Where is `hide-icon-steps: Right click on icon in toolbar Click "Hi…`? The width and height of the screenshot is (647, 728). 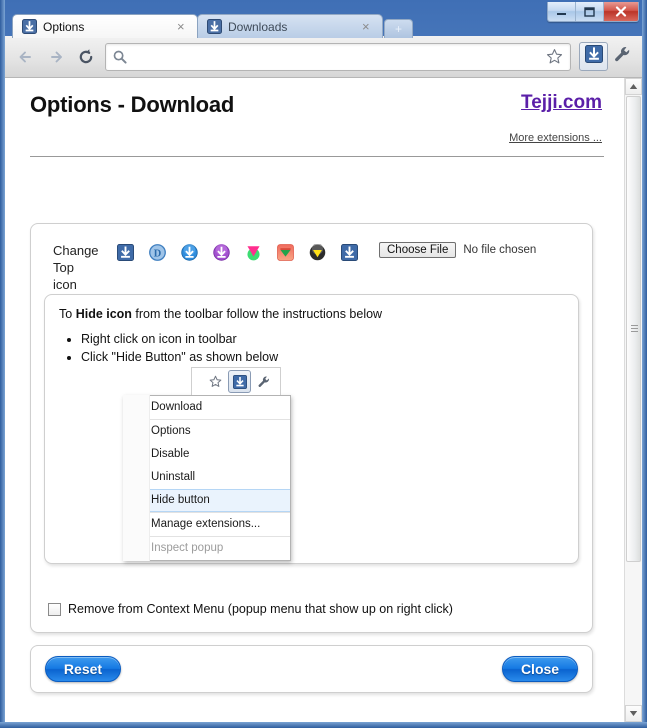 hide-icon-steps: Right click on icon in toolbar Click "Hi… is located at coordinates (322, 348).